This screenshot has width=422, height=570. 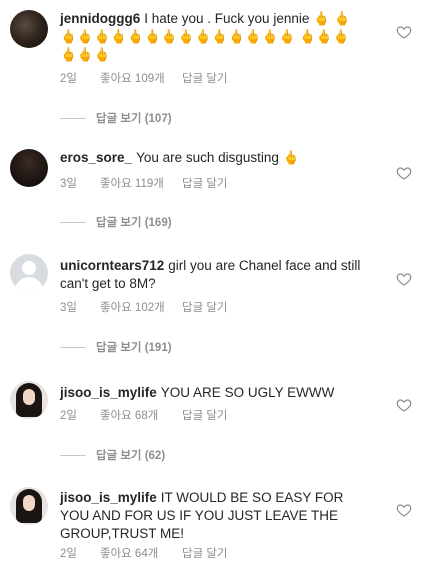 I want to click on comment-username: jennidoggg6, so click(x=100, y=18).